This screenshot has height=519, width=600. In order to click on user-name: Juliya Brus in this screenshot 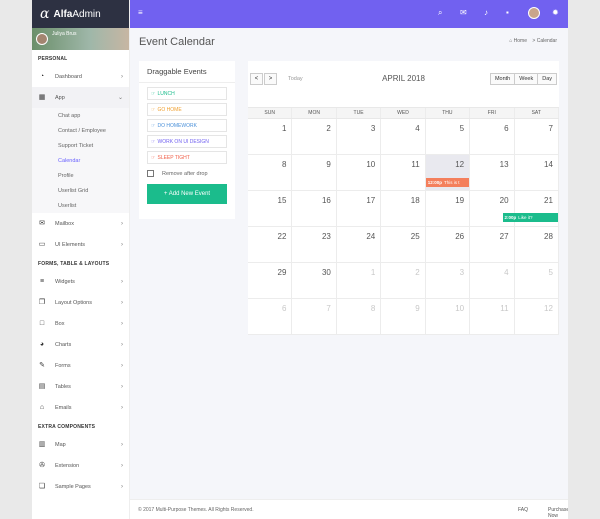, I will do `click(64, 34)`.